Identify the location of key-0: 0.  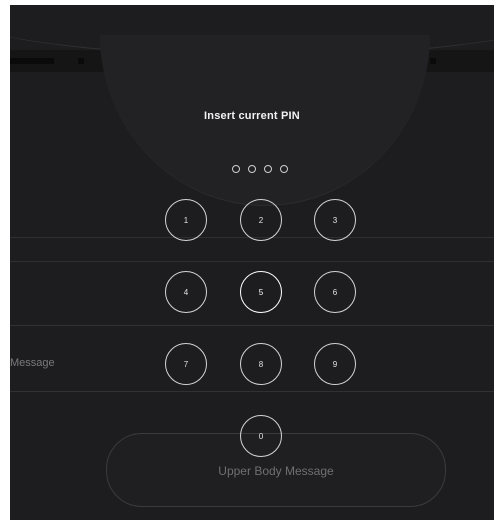
(261, 436).